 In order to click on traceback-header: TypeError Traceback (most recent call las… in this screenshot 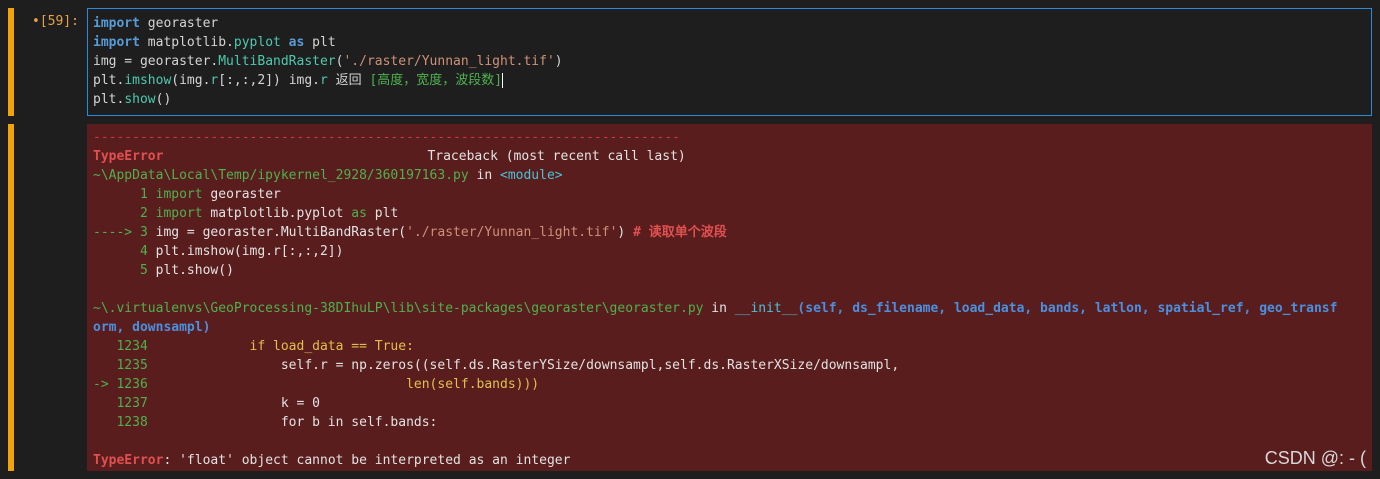, I will do `click(732, 156)`.